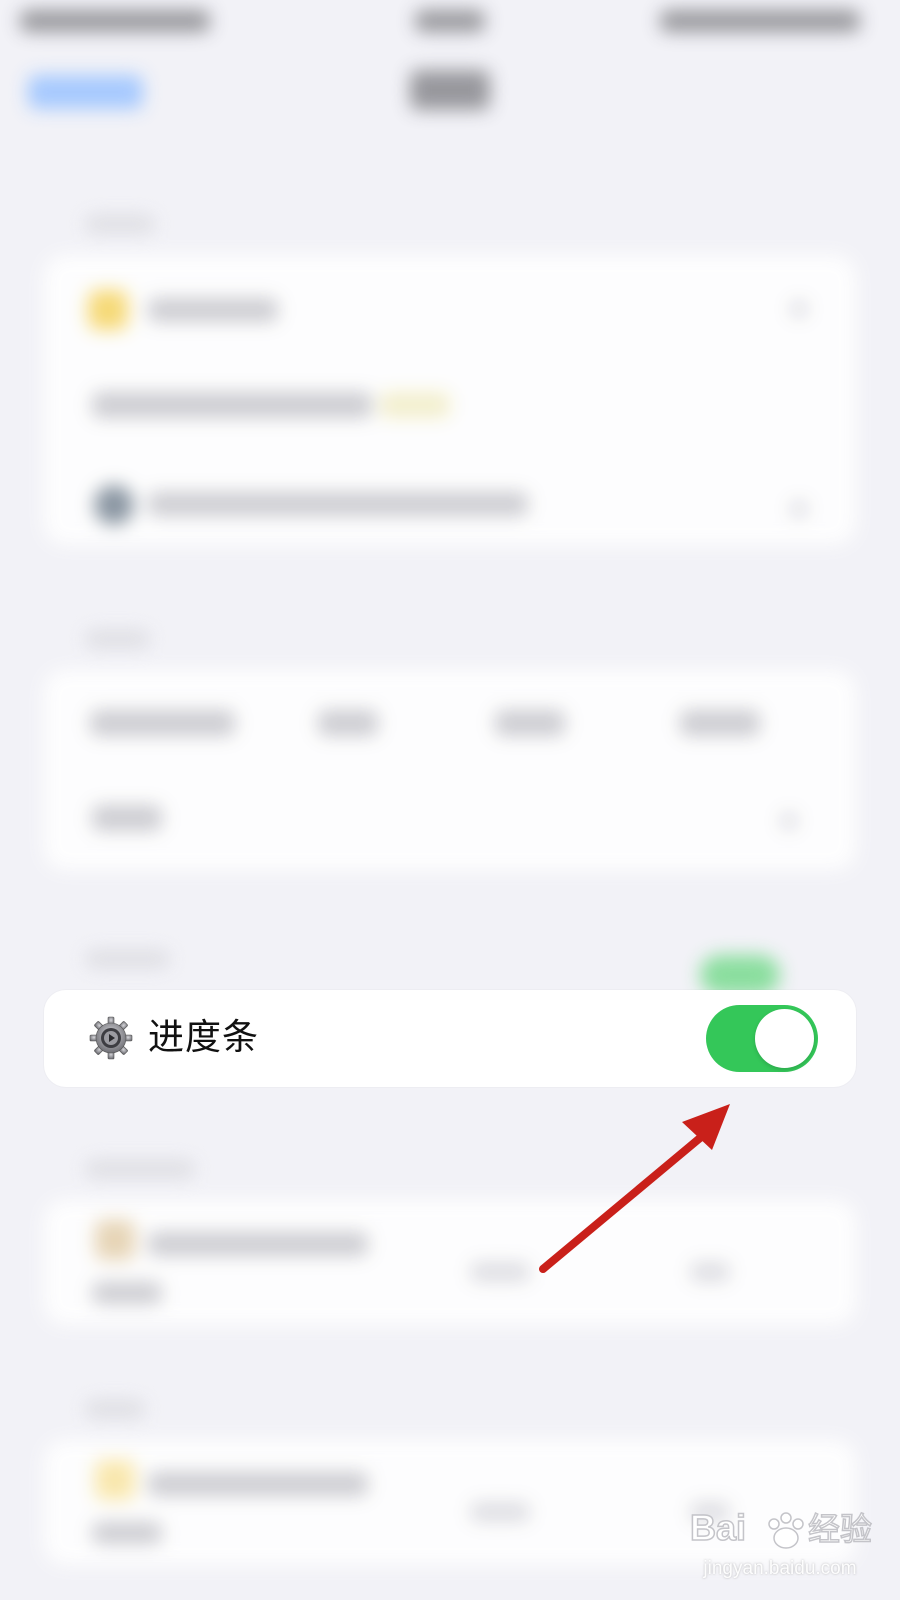 Image resolution: width=900 pixels, height=1600 pixels. I want to click on setting-label: 进度条, so click(204, 1037).